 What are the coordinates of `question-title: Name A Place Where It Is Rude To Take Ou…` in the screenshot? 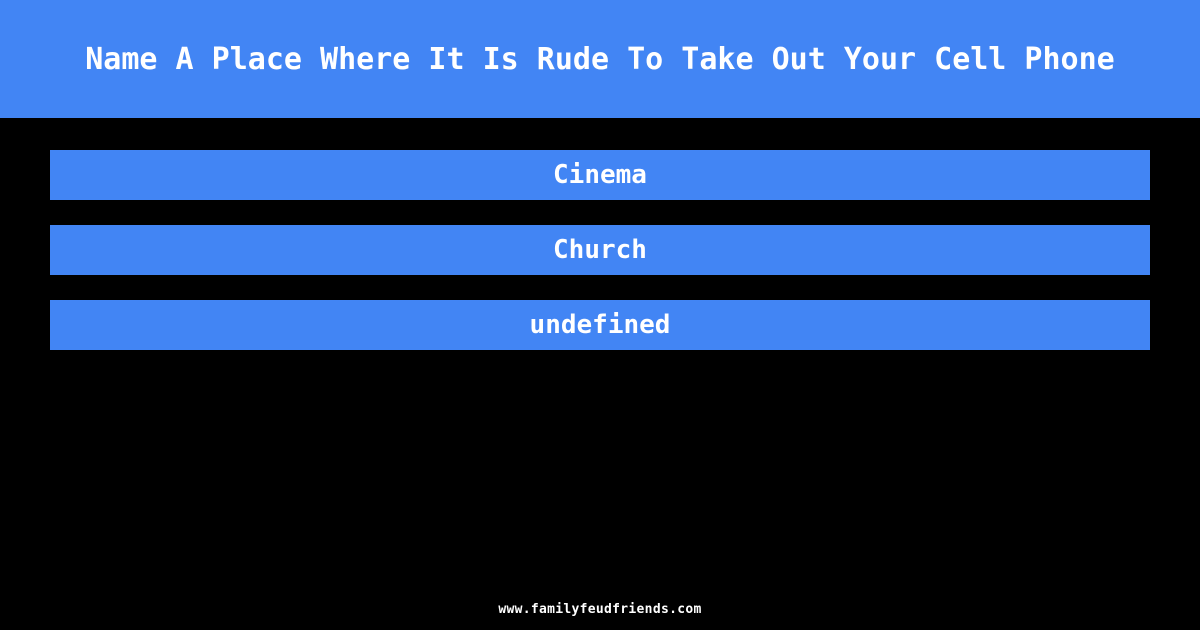 It's located at (600, 59).